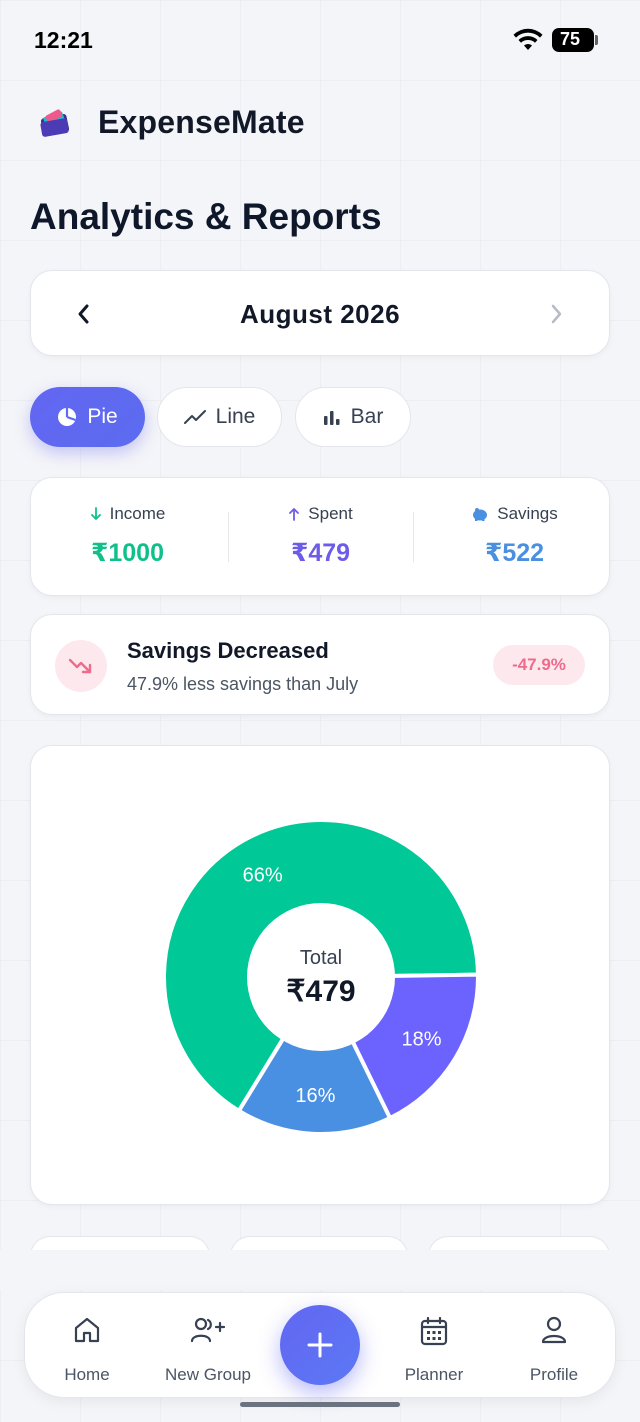 The image size is (640, 1422). What do you see at coordinates (570, 39) in the screenshot?
I see `battery-level: 75` at bounding box center [570, 39].